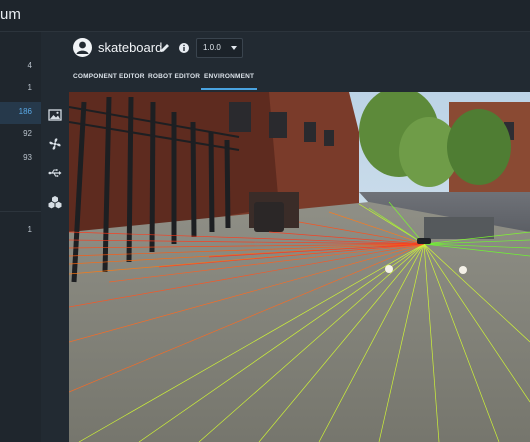  I want to click on robot-name: skateboard, so click(130, 47).